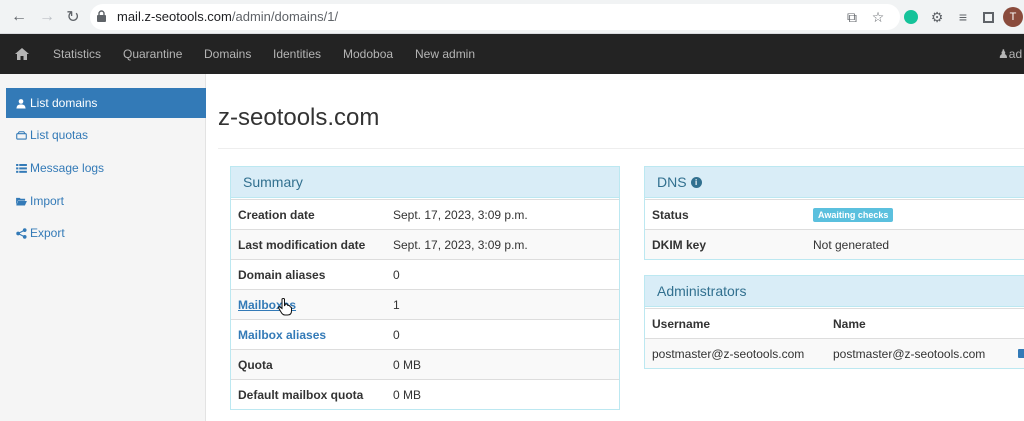  I want to click on row-key: Creation date, so click(276, 214).